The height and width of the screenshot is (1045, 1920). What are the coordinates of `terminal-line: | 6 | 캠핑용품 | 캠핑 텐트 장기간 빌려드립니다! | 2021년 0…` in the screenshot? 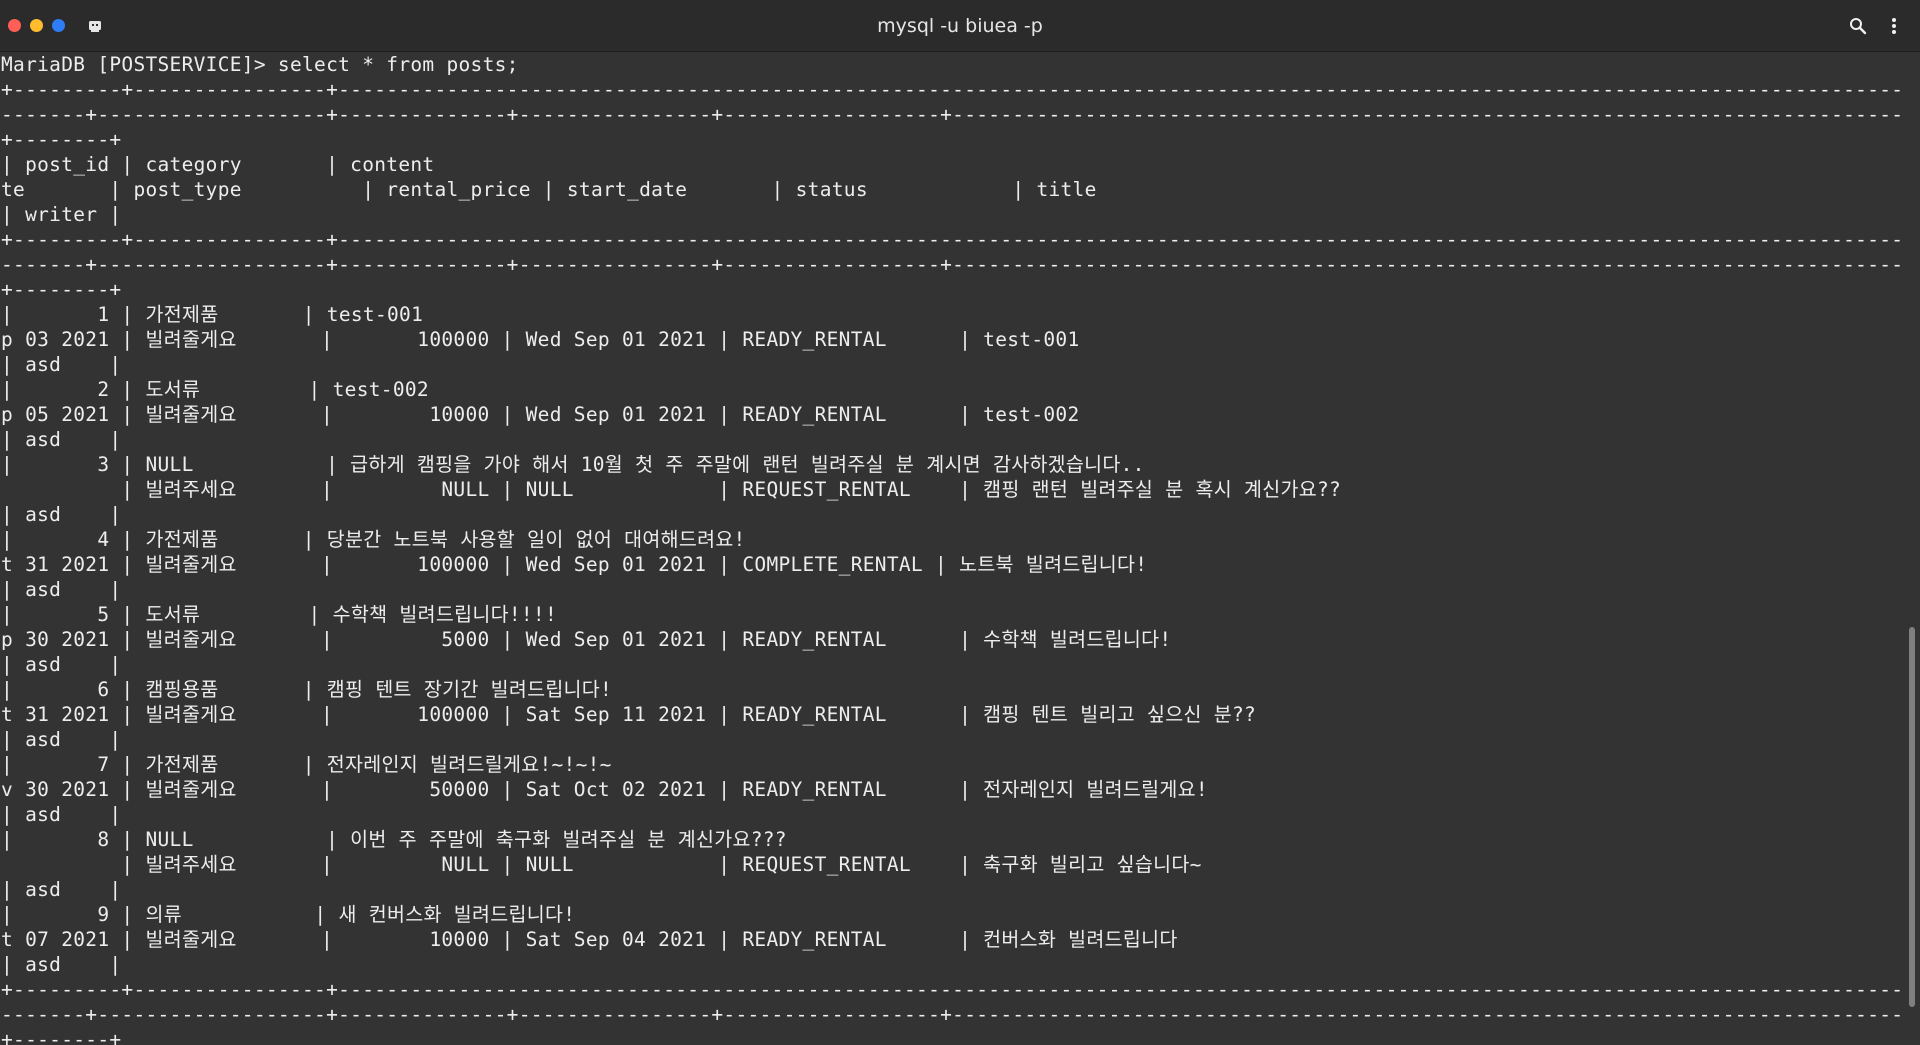 It's located at (307, 689).